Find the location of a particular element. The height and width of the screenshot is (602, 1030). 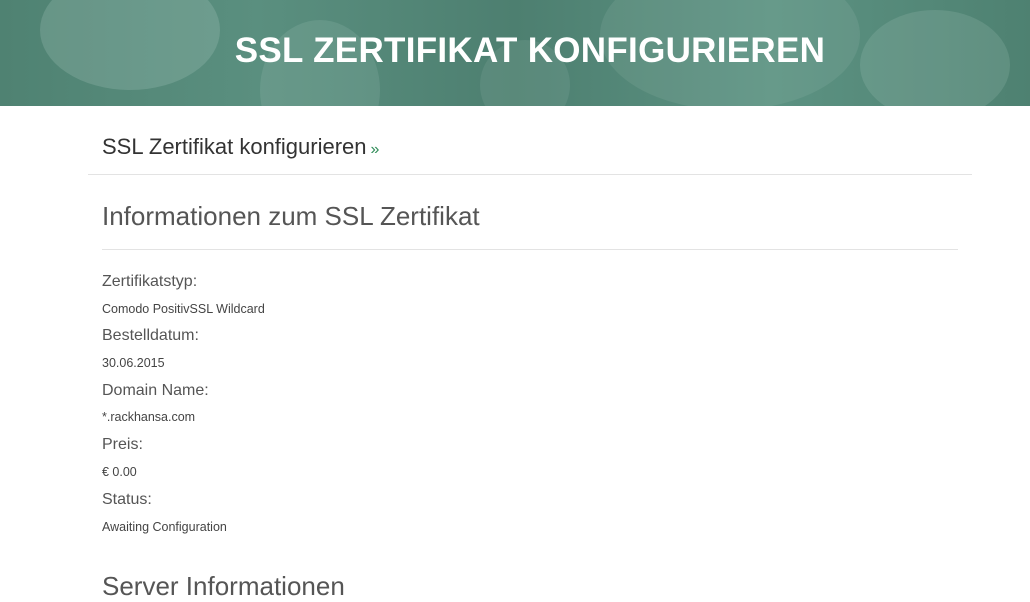

domain-name-value: *.rackhansa.com is located at coordinates (149, 417).